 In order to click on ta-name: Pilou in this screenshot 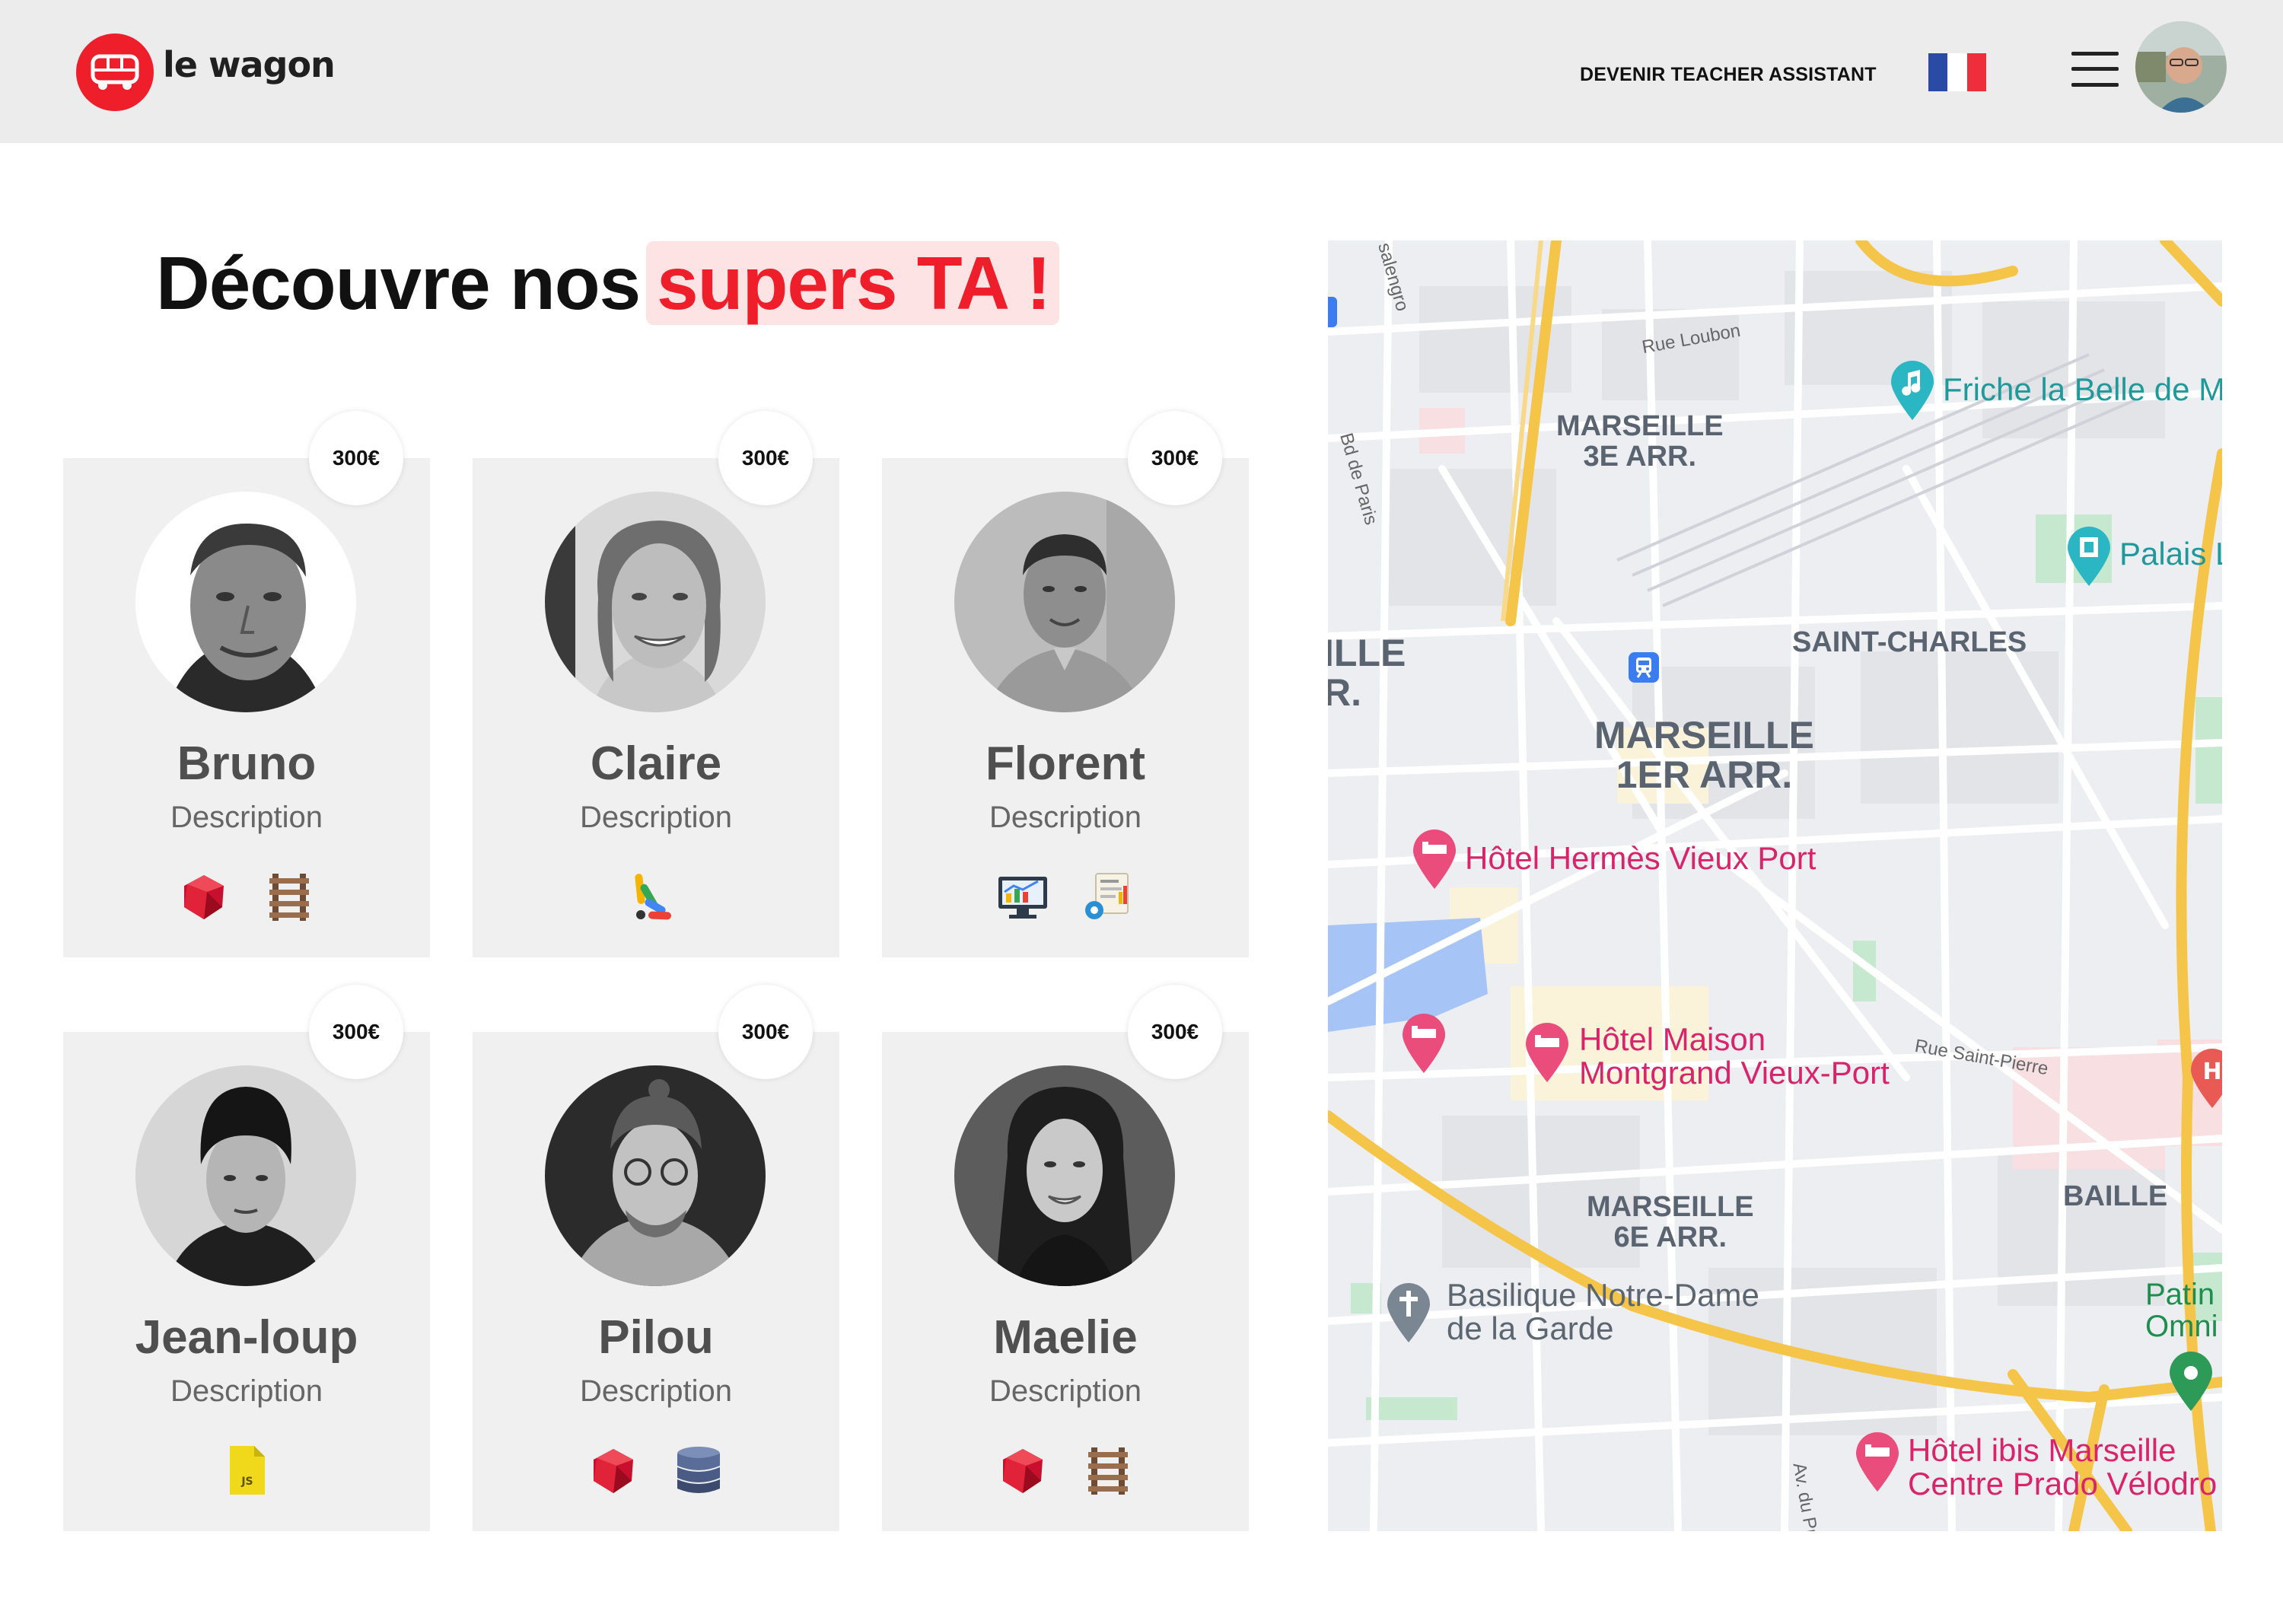, I will do `click(656, 1337)`.